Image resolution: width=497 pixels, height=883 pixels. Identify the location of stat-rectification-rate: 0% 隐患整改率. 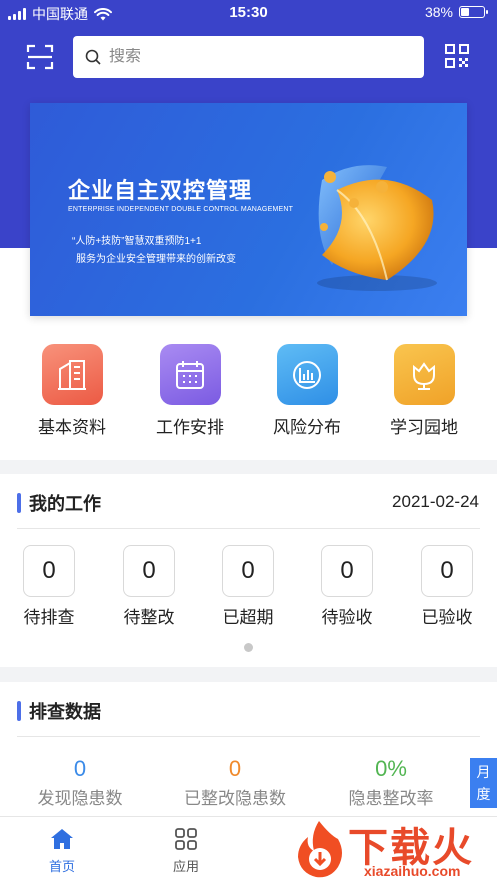
(391, 782).